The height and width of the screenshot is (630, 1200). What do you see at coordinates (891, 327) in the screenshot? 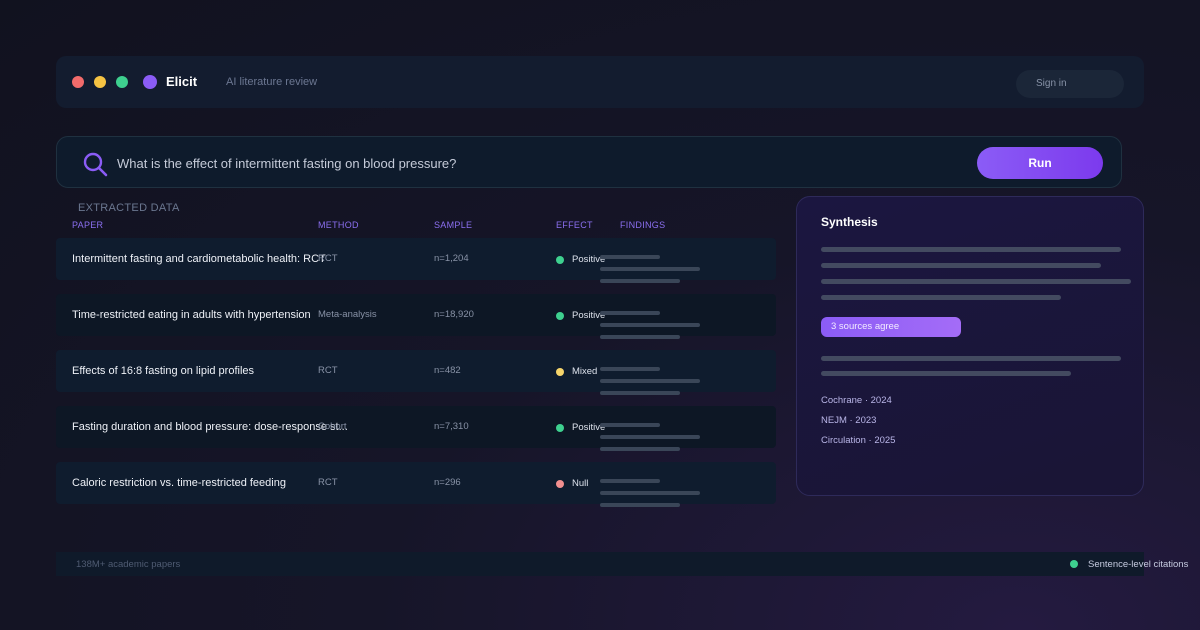
I see `sources-agree-badge: 3 sources agree` at bounding box center [891, 327].